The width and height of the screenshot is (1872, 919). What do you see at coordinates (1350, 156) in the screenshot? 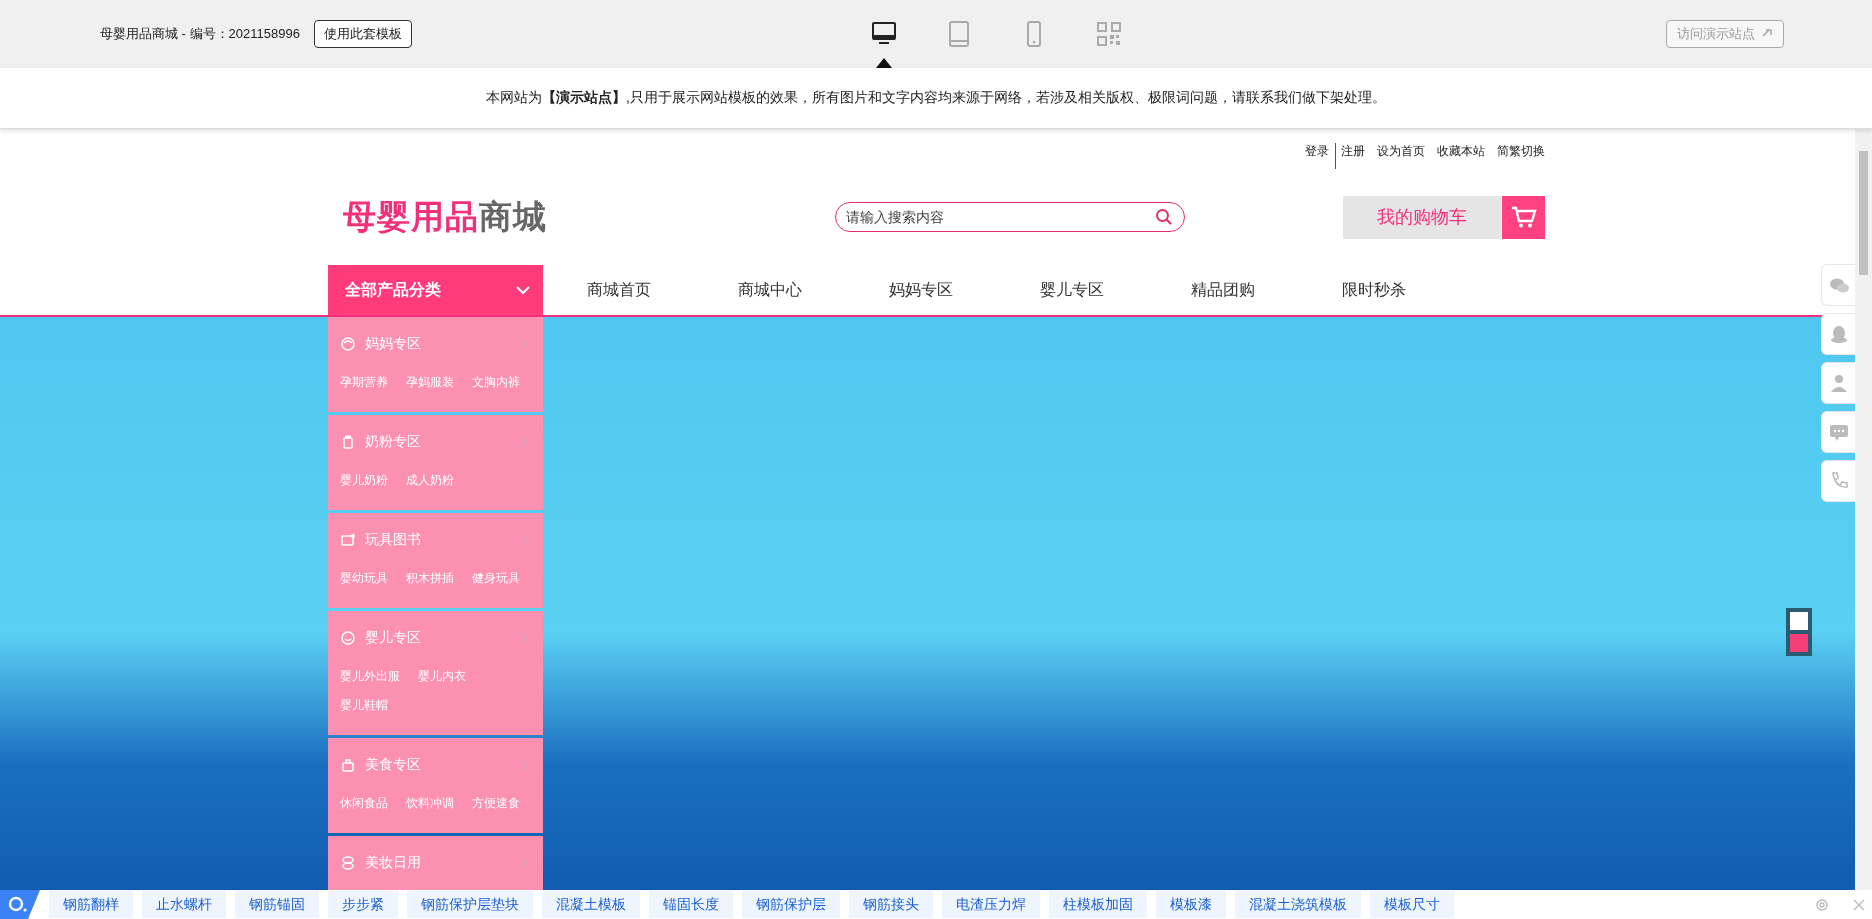
I see `top-link: 注册` at bounding box center [1350, 156].